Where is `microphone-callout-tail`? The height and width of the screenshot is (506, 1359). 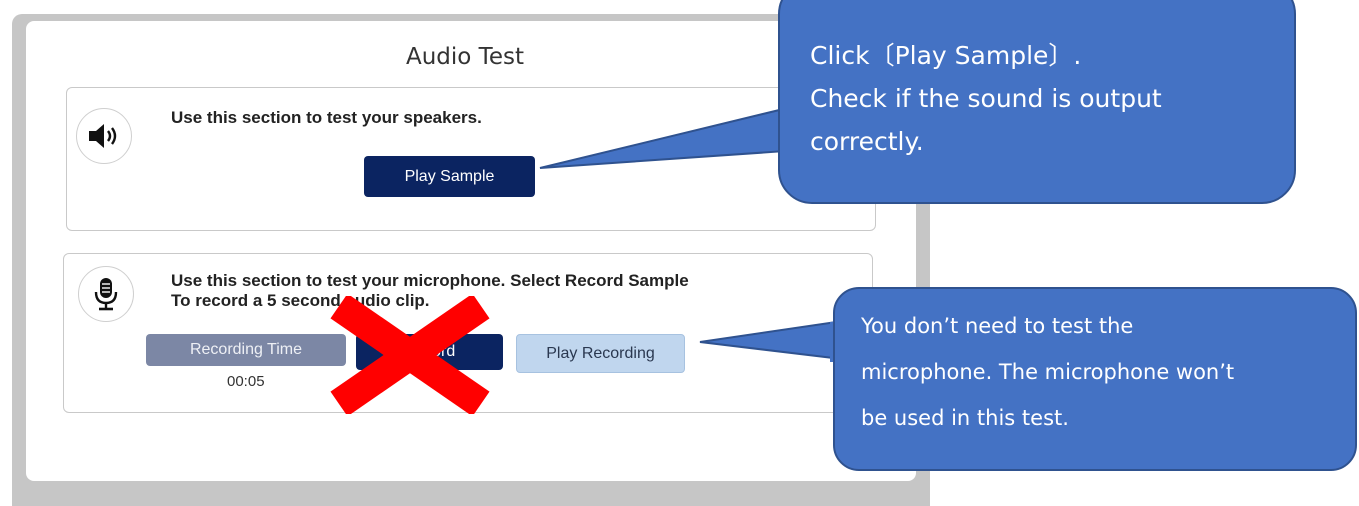
microphone-callout-tail is located at coordinates (775, 340).